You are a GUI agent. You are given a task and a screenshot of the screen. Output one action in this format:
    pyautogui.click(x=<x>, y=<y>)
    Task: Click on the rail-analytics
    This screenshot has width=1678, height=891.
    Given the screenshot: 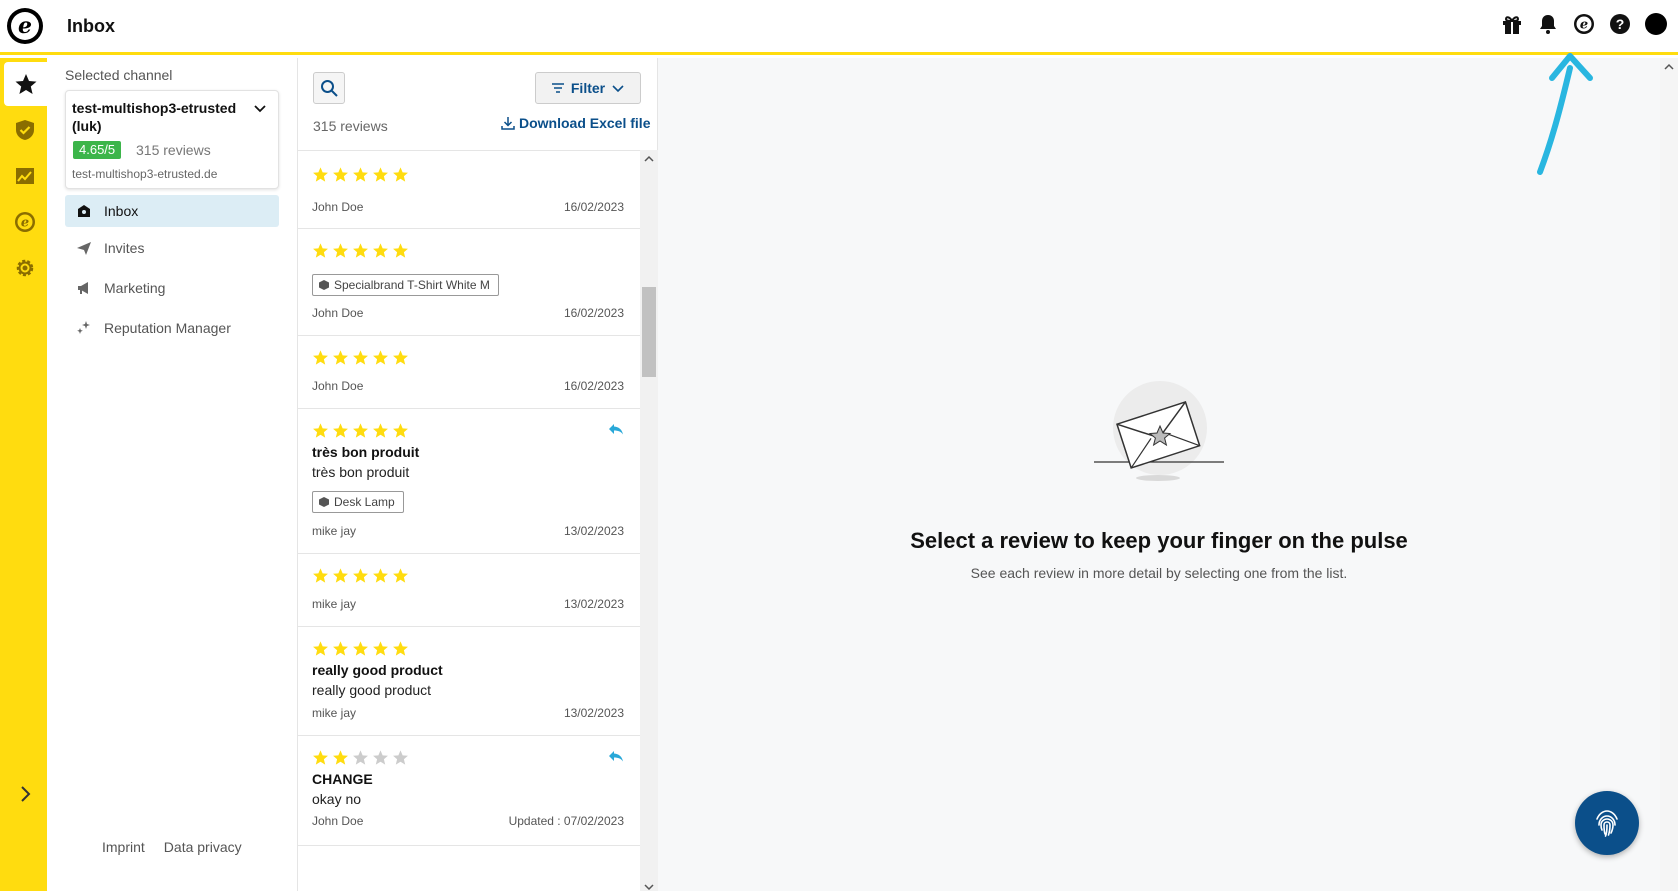 What is the action you would take?
    pyautogui.click(x=24, y=176)
    